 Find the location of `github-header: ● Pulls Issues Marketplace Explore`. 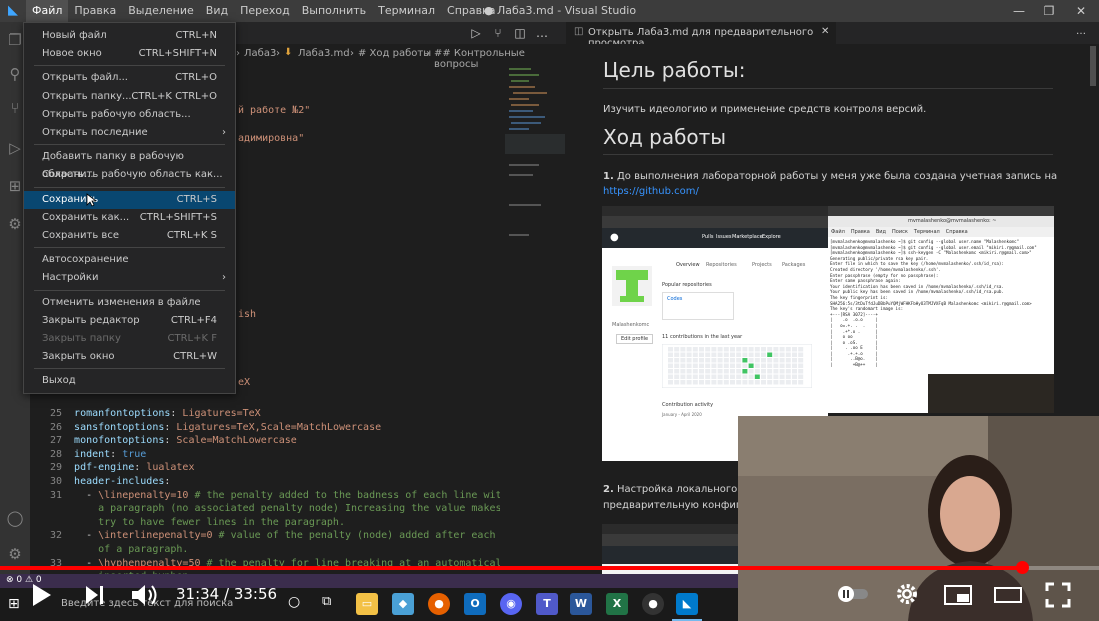

github-header: ● Pulls Issues Marketplace Explore is located at coordinates (715, 238).